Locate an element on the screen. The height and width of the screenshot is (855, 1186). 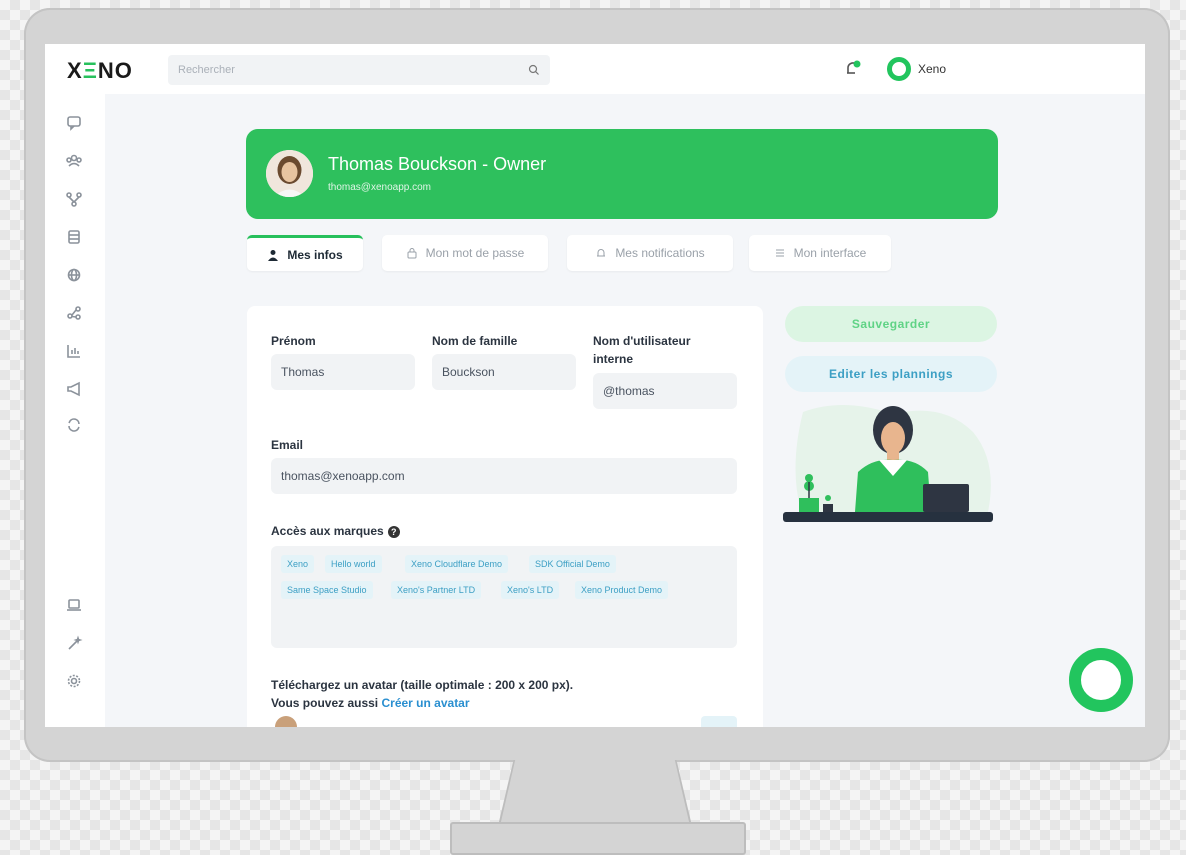
sidebar is located at coordinates (75, 410).